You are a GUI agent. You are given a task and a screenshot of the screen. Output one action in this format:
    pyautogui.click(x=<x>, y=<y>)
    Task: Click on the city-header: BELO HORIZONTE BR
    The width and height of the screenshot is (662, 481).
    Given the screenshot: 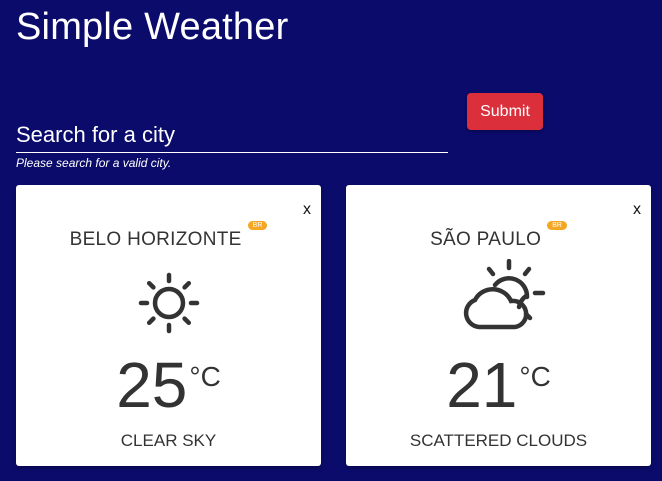 What is the action you would take?
    pyautogui.click(x=168, y=236)
    